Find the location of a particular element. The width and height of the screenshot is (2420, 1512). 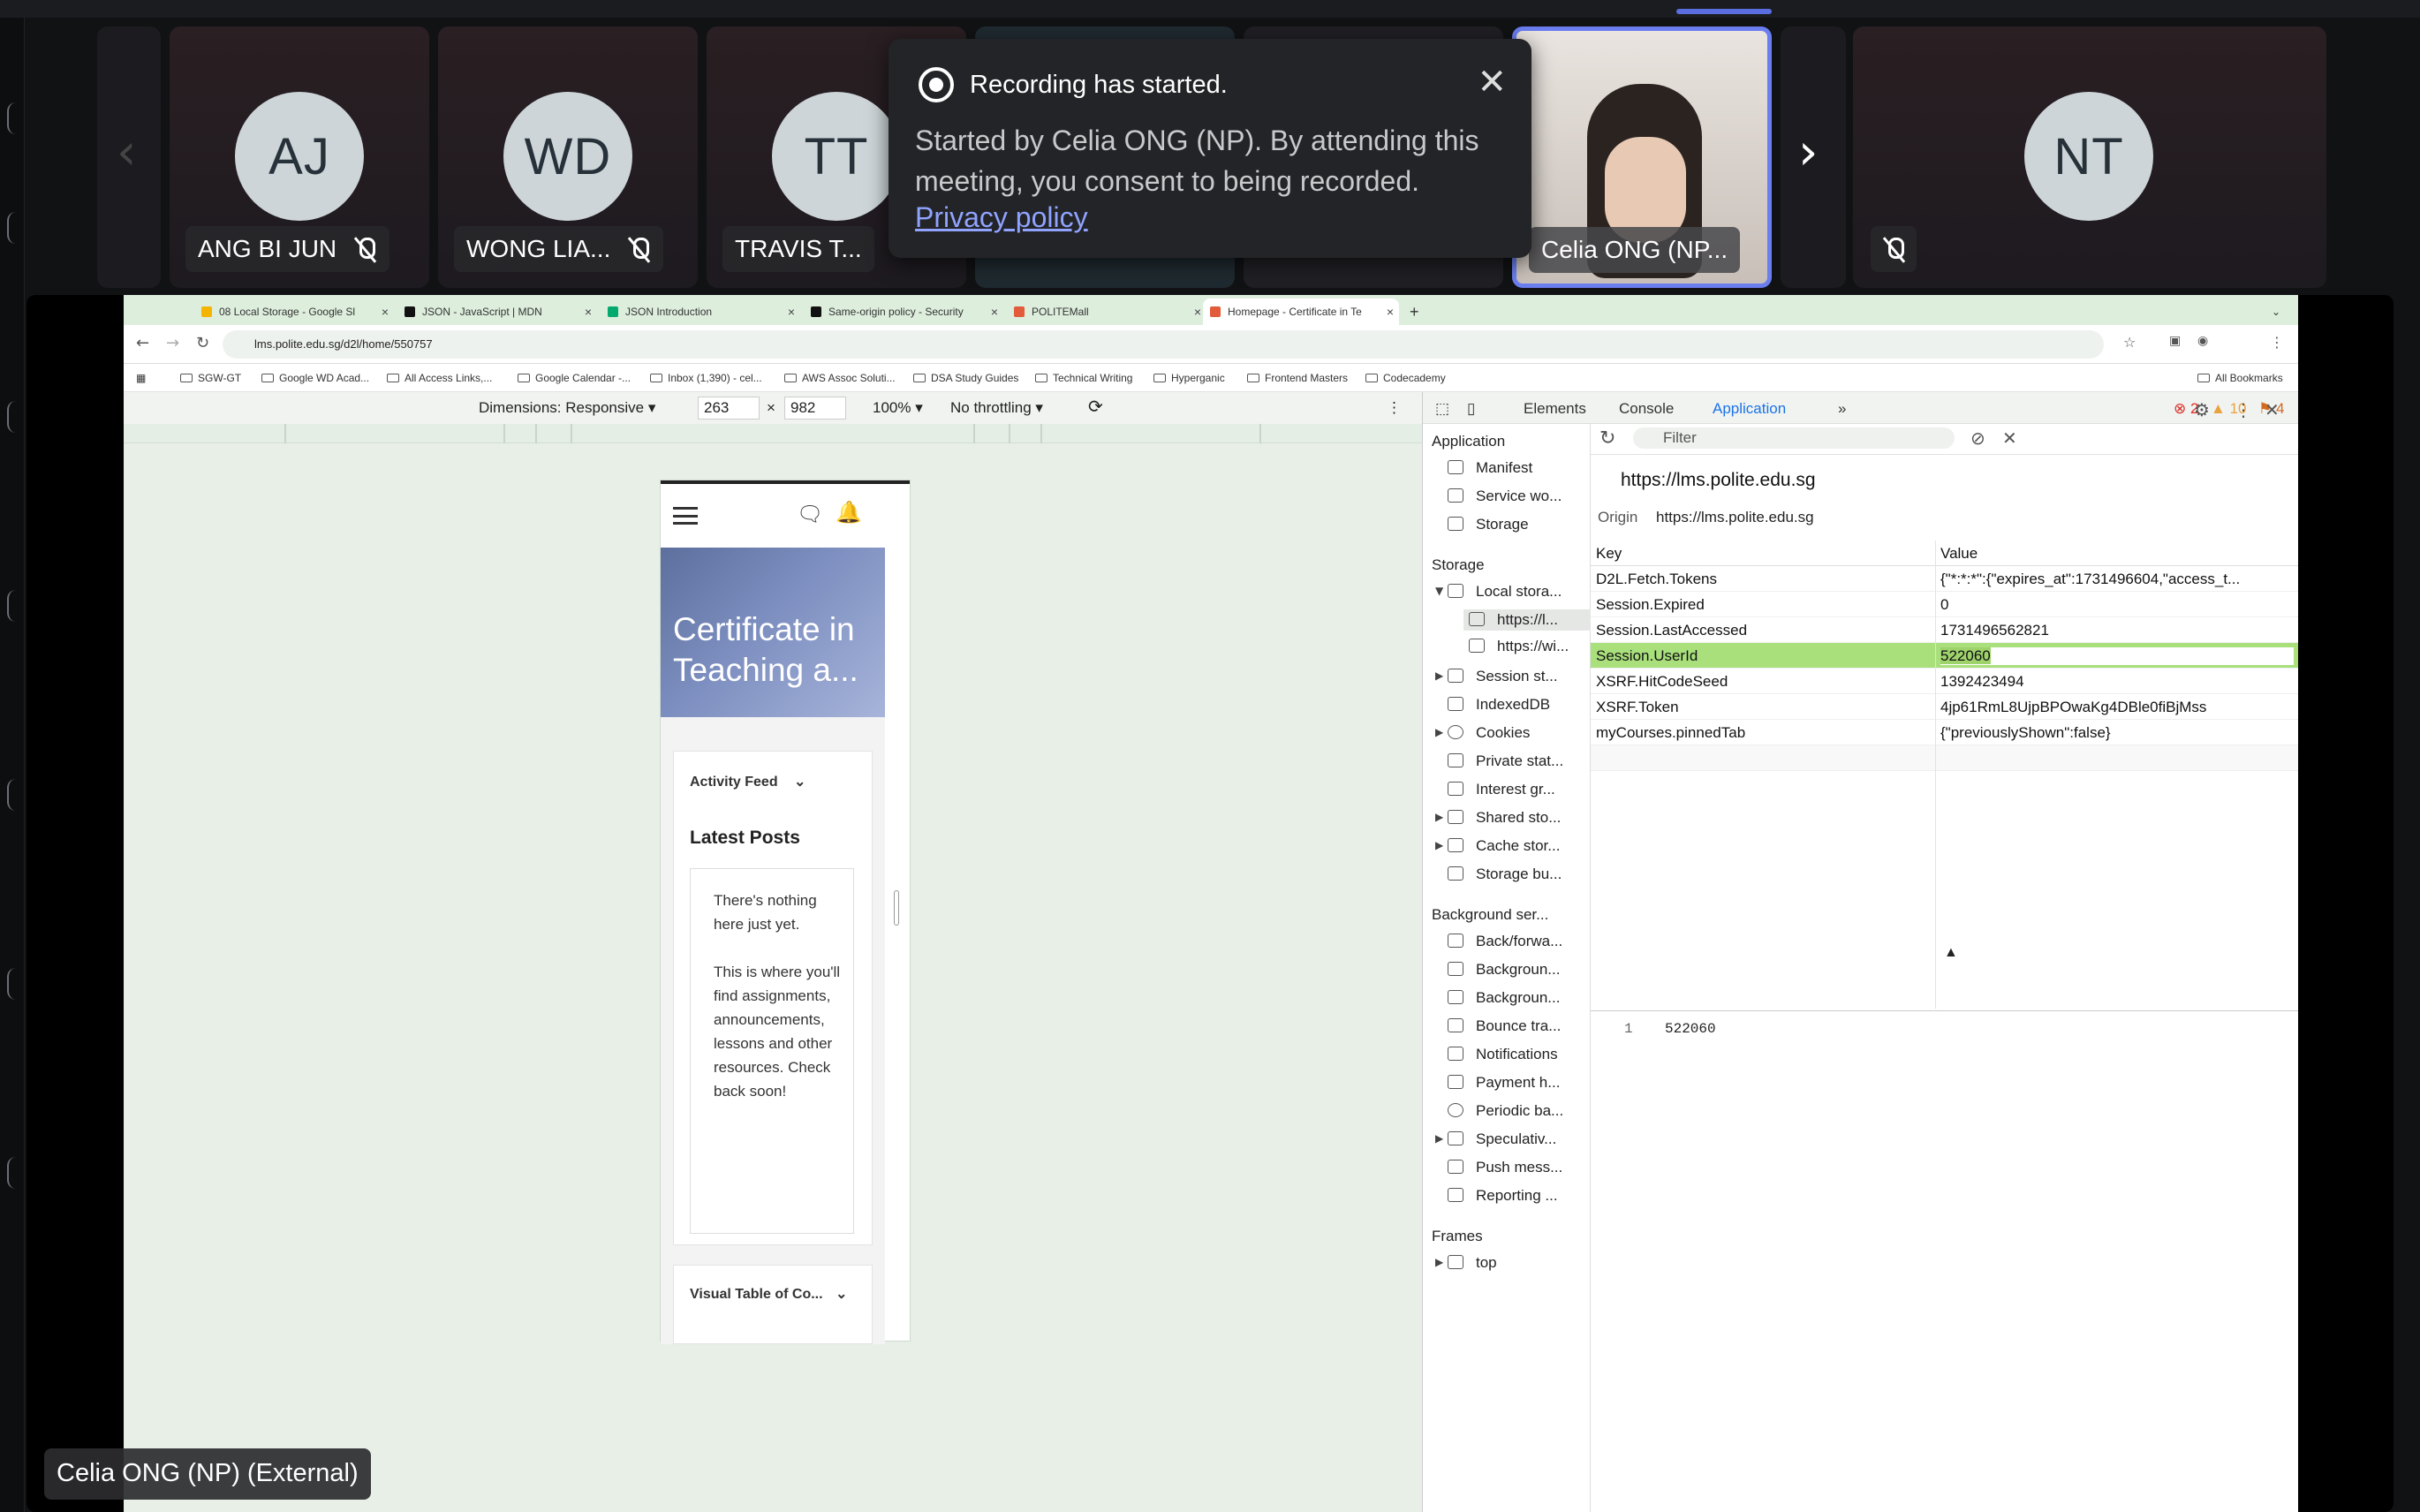

throttle-select: No throttling ▾ is located at coordinates (996, 408).